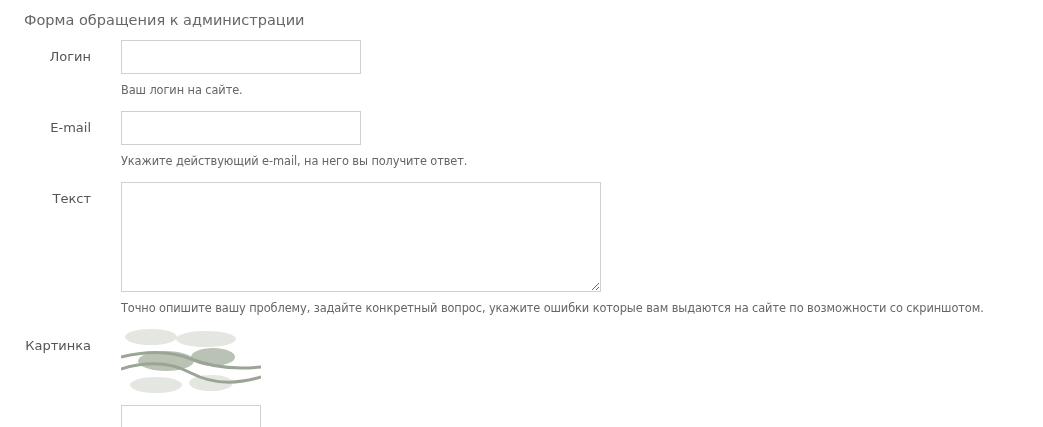  Describe the element at coordinates (182, 90) in the screenshot. I see `help-text: Ваш логин на сайте.` at that location.